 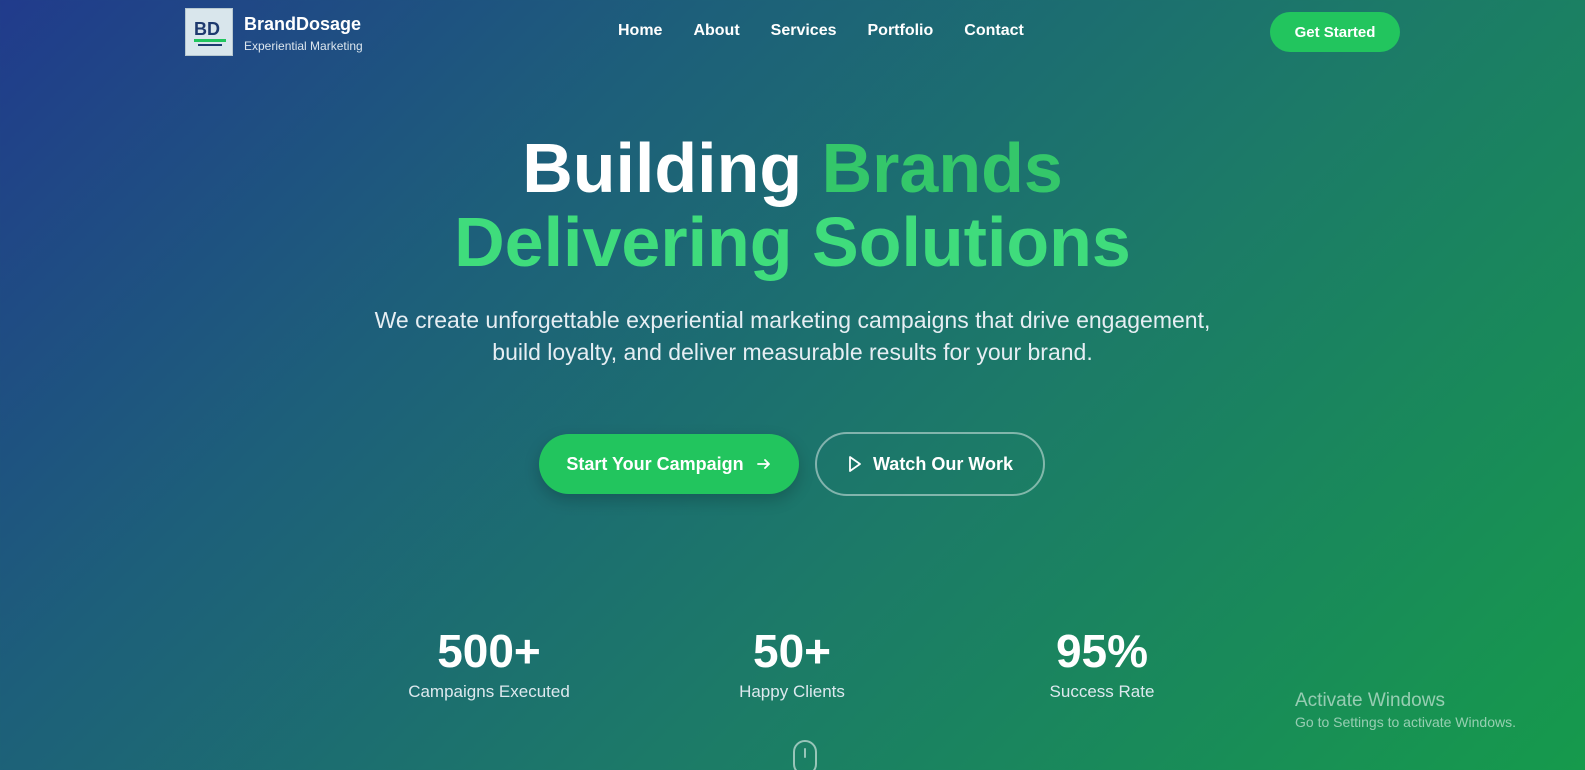 I want to click on brand-tagline: Experiential Marketing, so click(x=303, y=46).